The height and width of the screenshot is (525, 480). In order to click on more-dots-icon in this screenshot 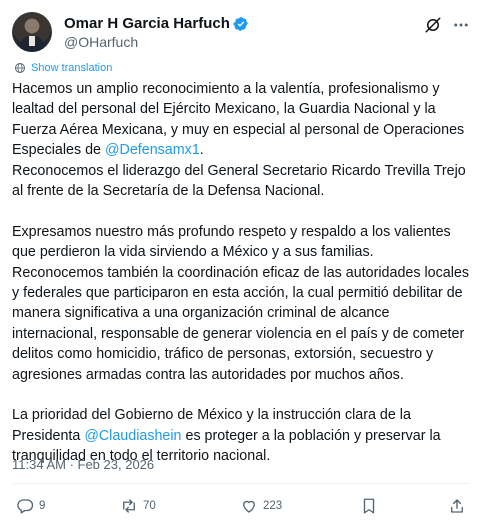, I will do `click(461, 25)`.